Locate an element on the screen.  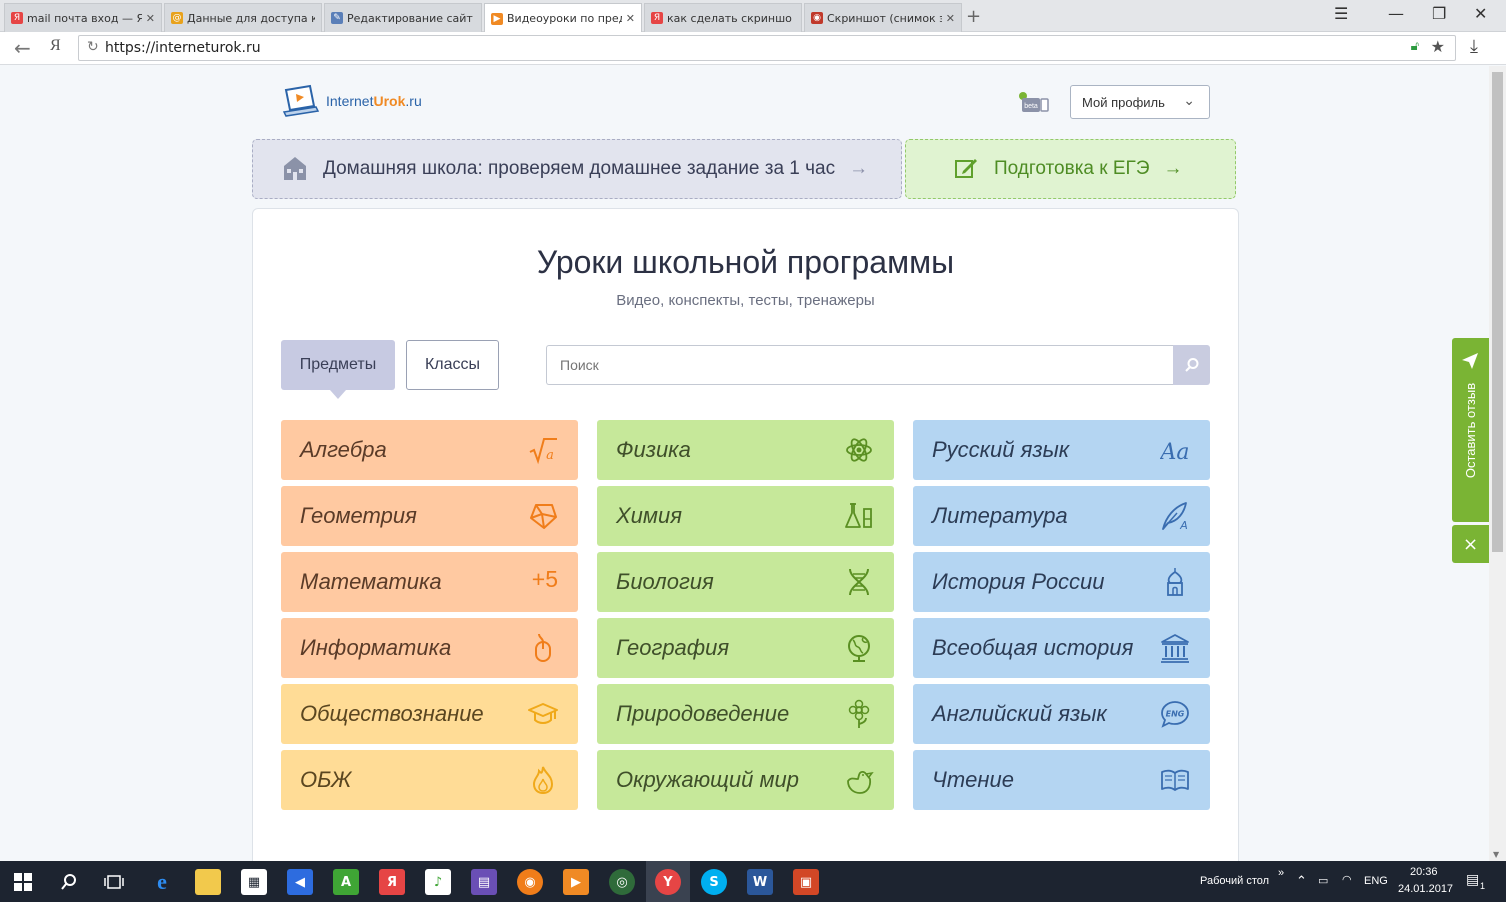
search-button is located at coordinates (1191, 365).